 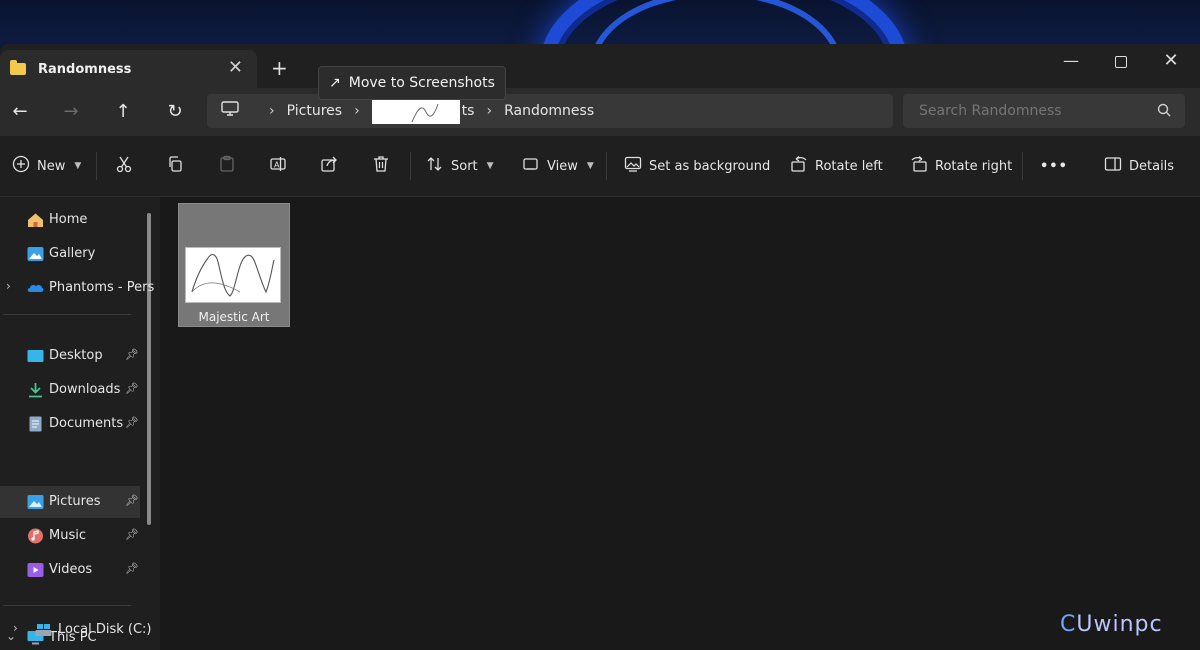 What do you see at coordinates (21, 166) in the screenshot?
I see `plus-circle-icon` at bounding box center [21, 166].